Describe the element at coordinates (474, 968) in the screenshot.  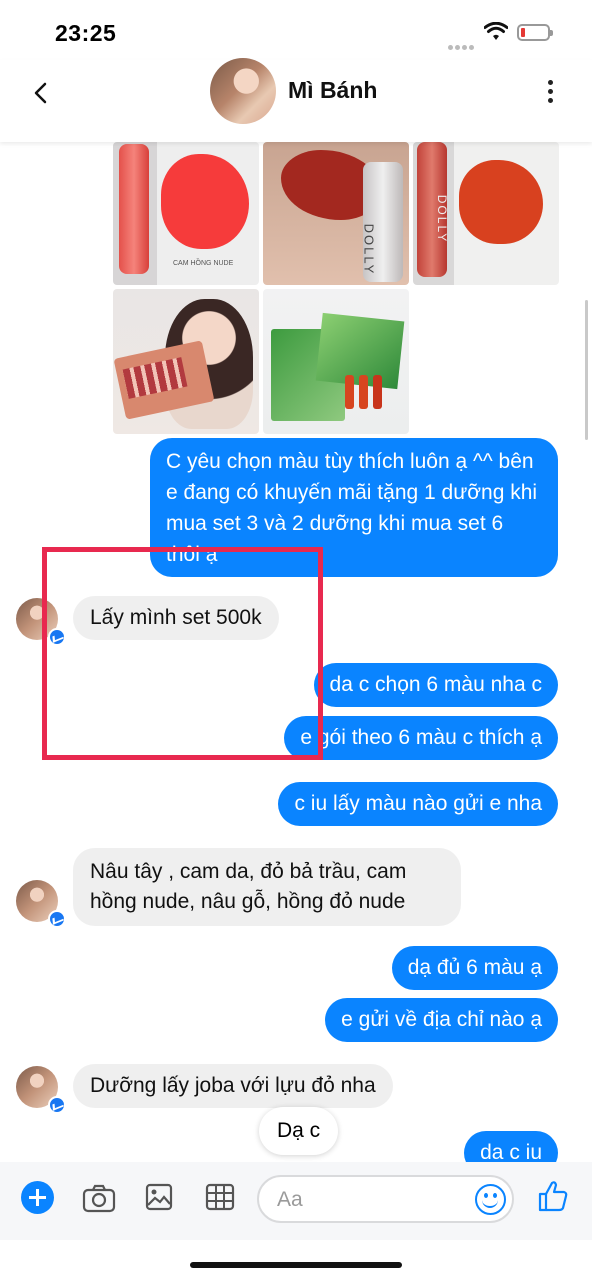
I see `message-outgoing: dạ đủ 6 màu ạ` at that location.